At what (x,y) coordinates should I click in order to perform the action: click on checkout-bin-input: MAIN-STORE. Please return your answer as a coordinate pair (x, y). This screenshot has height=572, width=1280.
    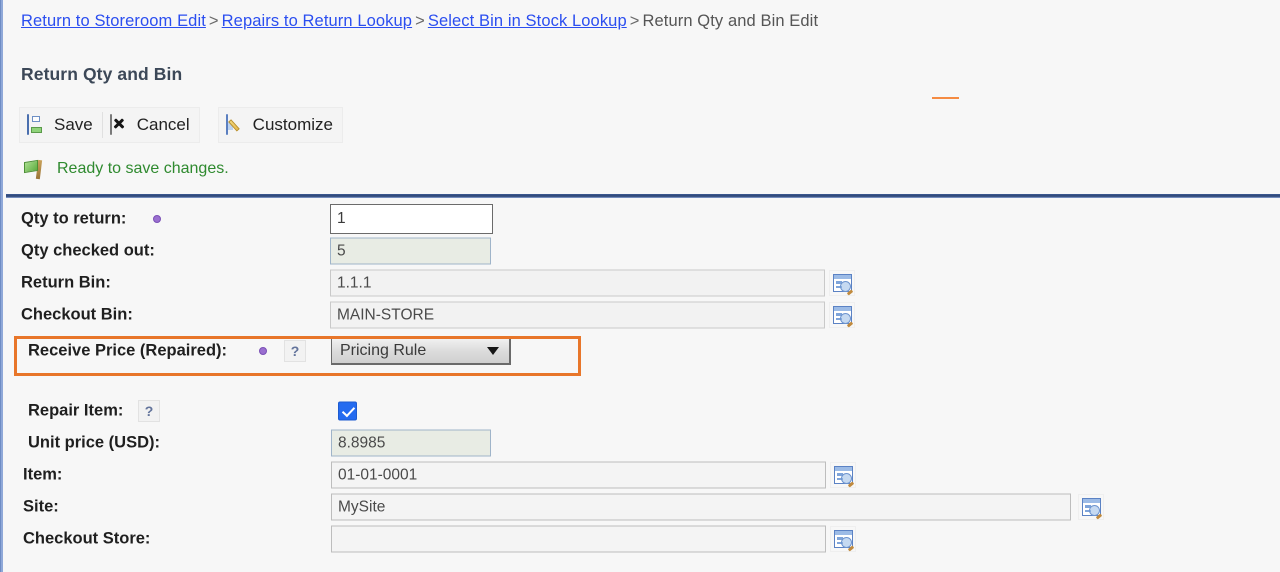
    Looking at the image, I should click on (577, 315).